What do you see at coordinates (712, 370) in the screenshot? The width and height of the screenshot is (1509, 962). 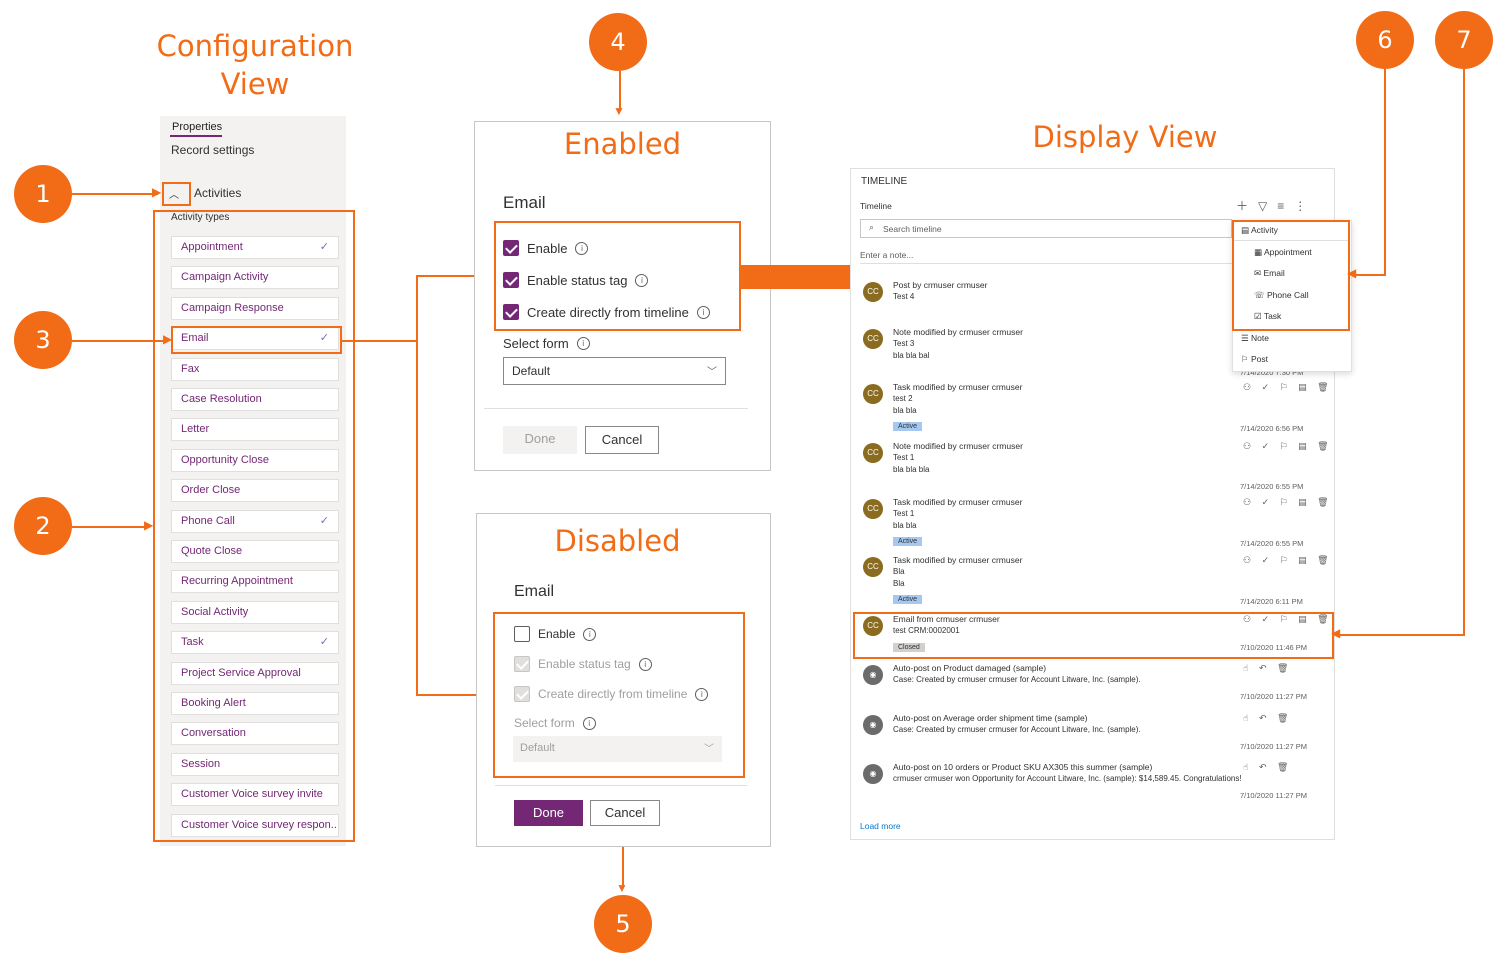 I see `chevron-down-icon: ﹀` at bounding box center [712, 370].